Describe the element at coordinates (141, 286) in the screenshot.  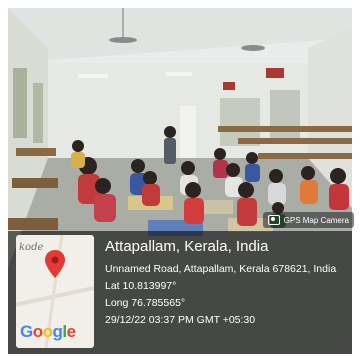
I see `location-latitude: Lat 10.813997°` at that location.